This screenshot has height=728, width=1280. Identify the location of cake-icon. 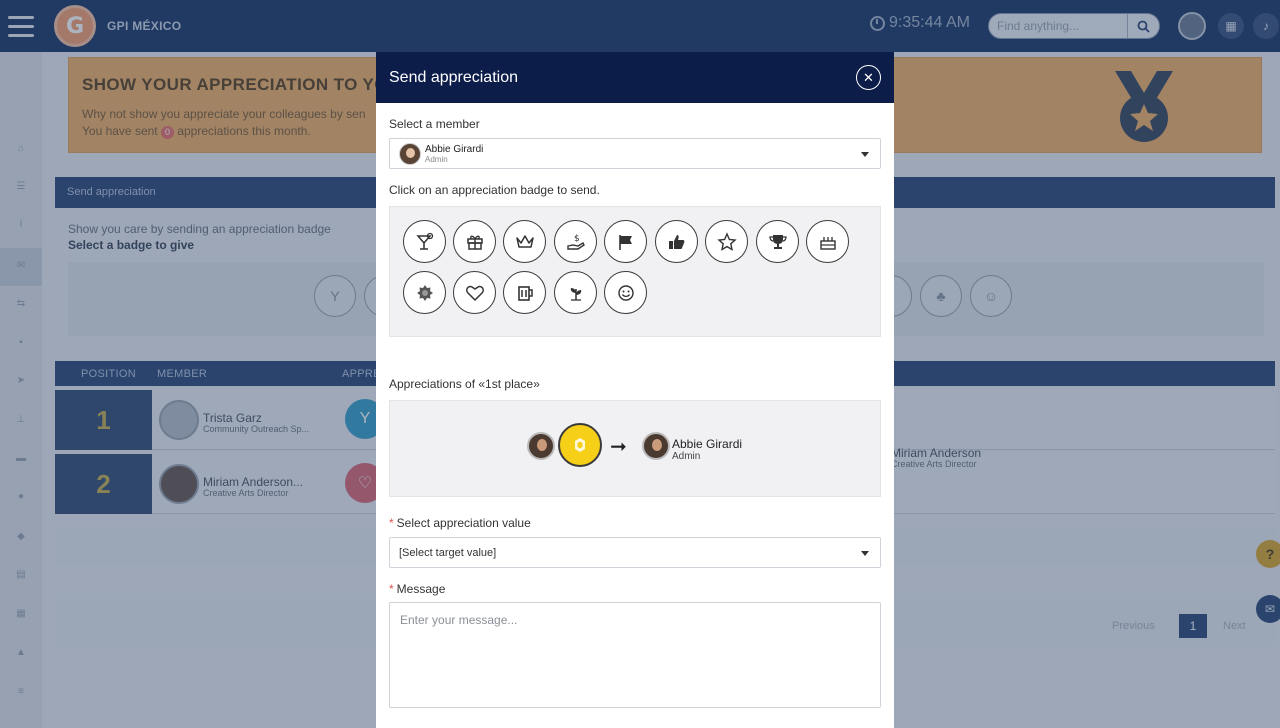
(827, 243).